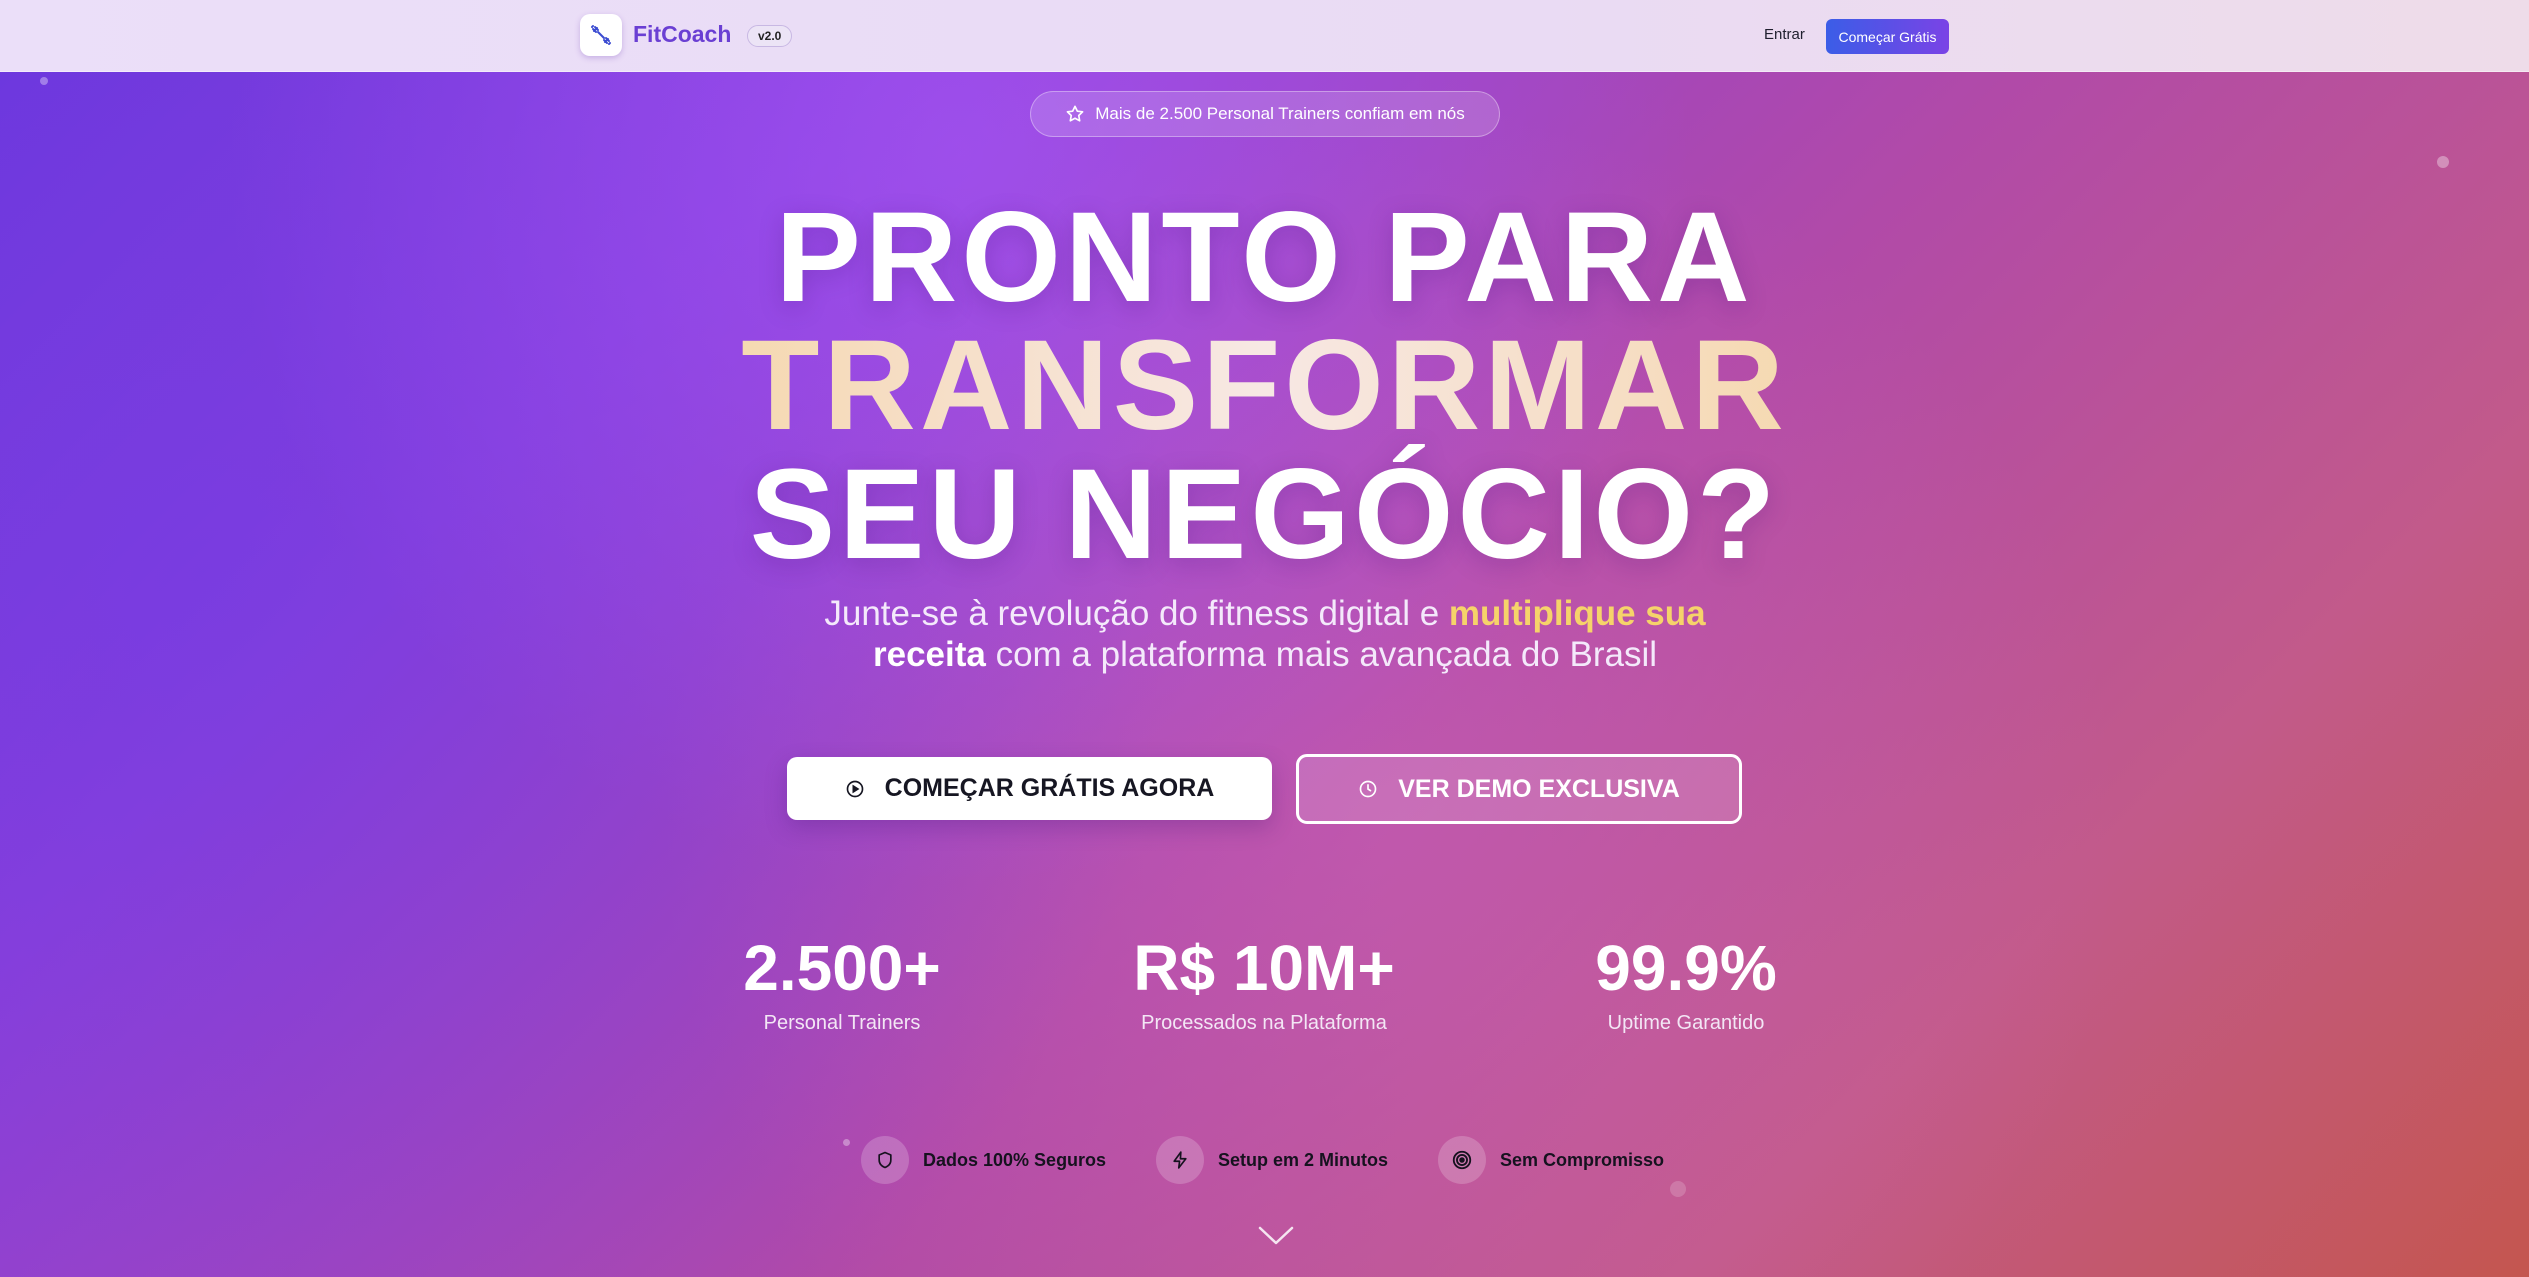 This screenshot has width=2529, height=1277. What do you see at coordinates (1582, 1159) in the screenshot?
I see `feature-label: Sem Compromisso` at bounding box center [1582, 1159].